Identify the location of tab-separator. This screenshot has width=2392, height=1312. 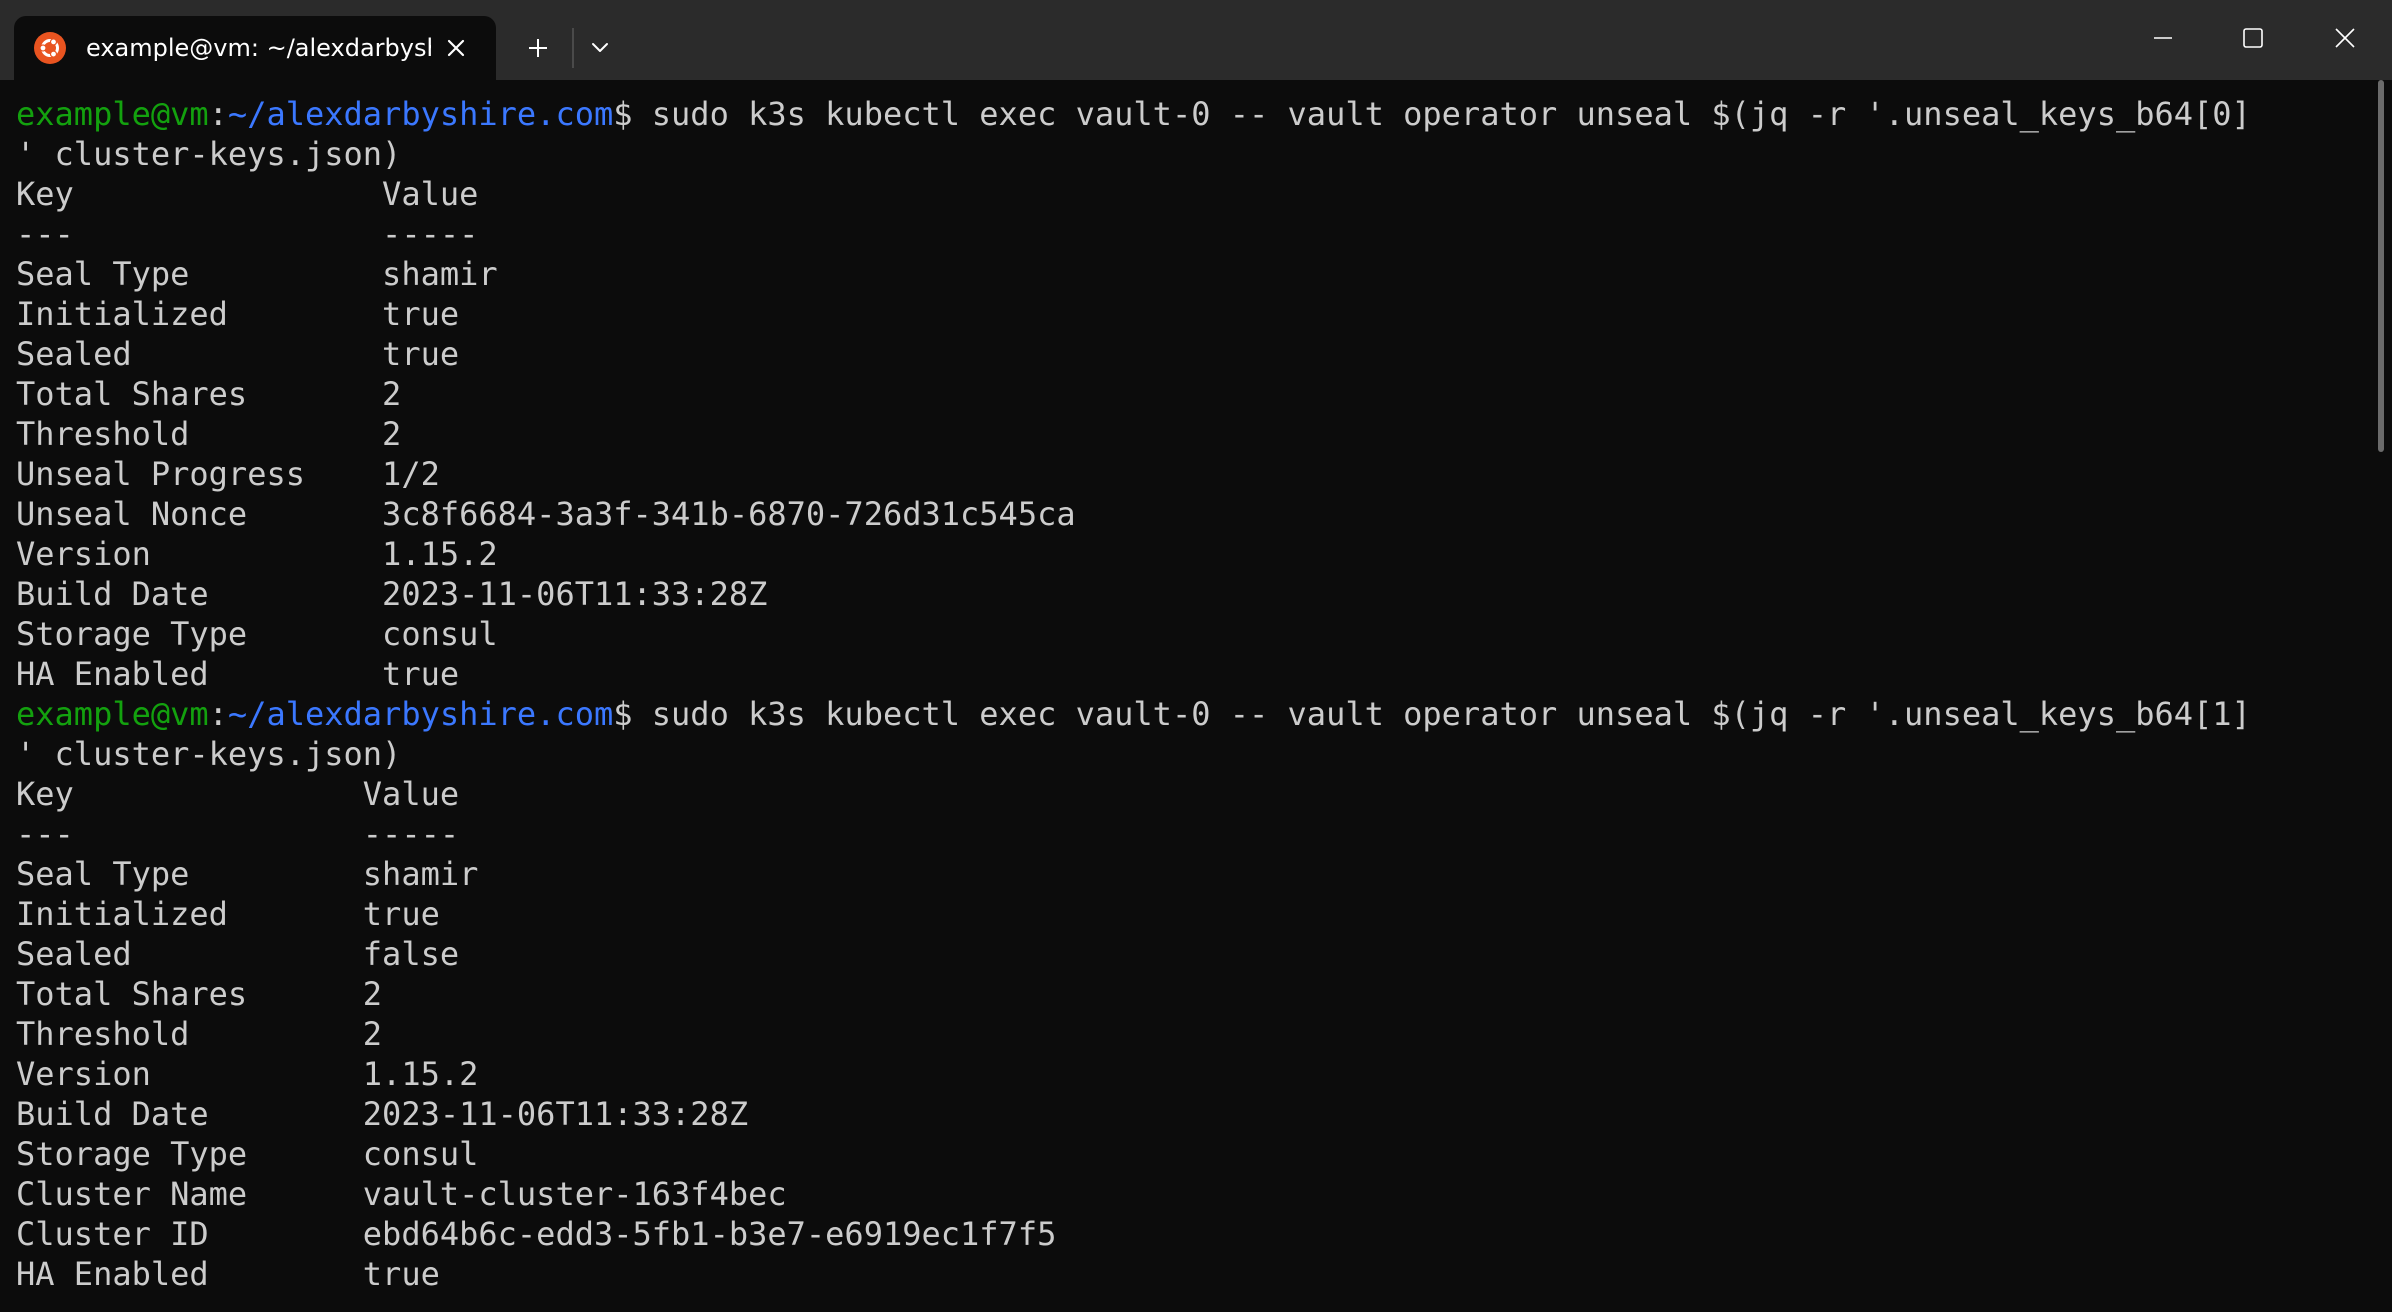
(573, 48).